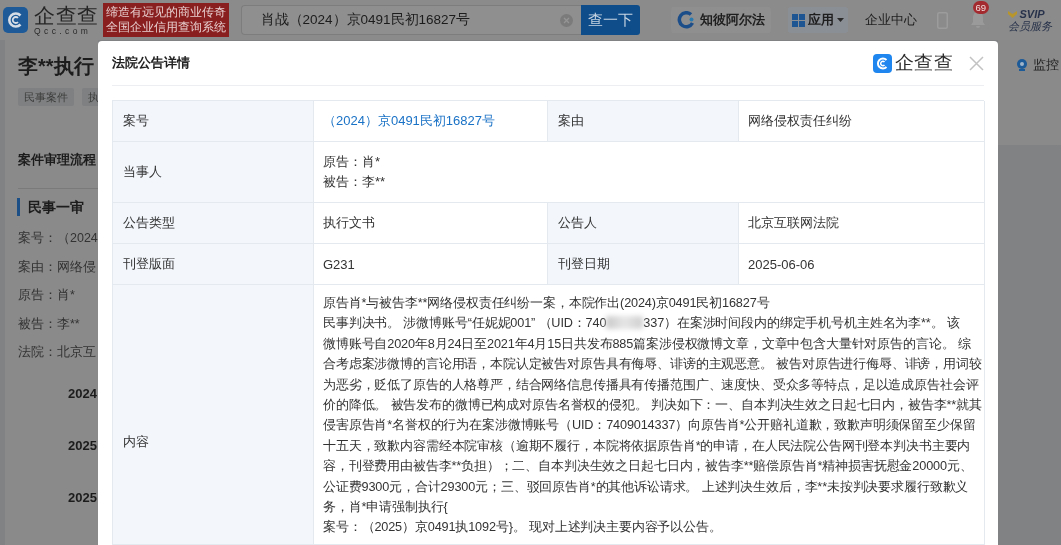 This screenshot has width=1061, height=545. What do you see at coordinates (66, 295) in the screenshot?
I see `info-value: 肖*` at bounding box center [66, 295].